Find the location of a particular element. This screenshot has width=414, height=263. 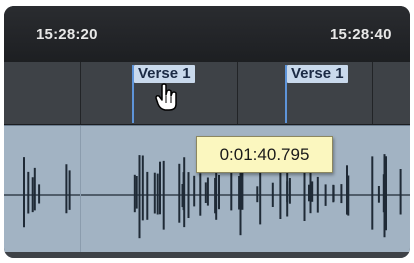

ruler-time-left: 15:28:20 is located at coordinates (67, 34).